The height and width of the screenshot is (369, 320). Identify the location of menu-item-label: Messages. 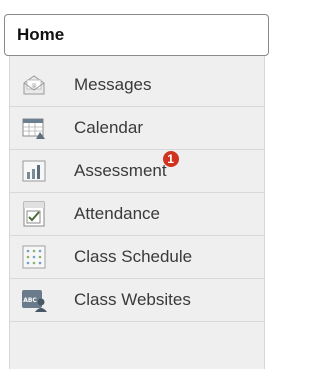
(113, 84).